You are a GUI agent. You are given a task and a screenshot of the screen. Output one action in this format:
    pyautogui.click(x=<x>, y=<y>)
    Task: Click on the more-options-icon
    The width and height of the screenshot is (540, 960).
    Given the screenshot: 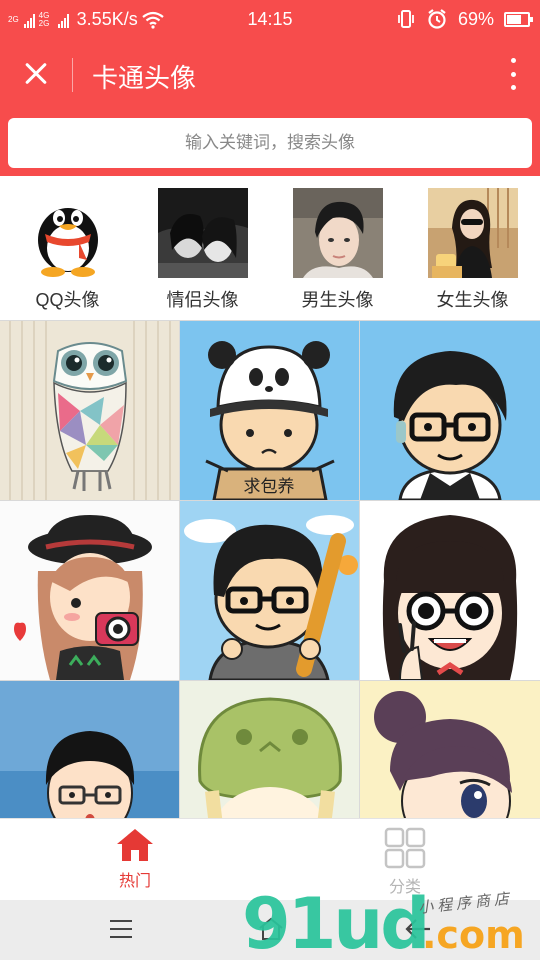 What is the action you would take?
    pyautogui.click(x=513, y=74)
    